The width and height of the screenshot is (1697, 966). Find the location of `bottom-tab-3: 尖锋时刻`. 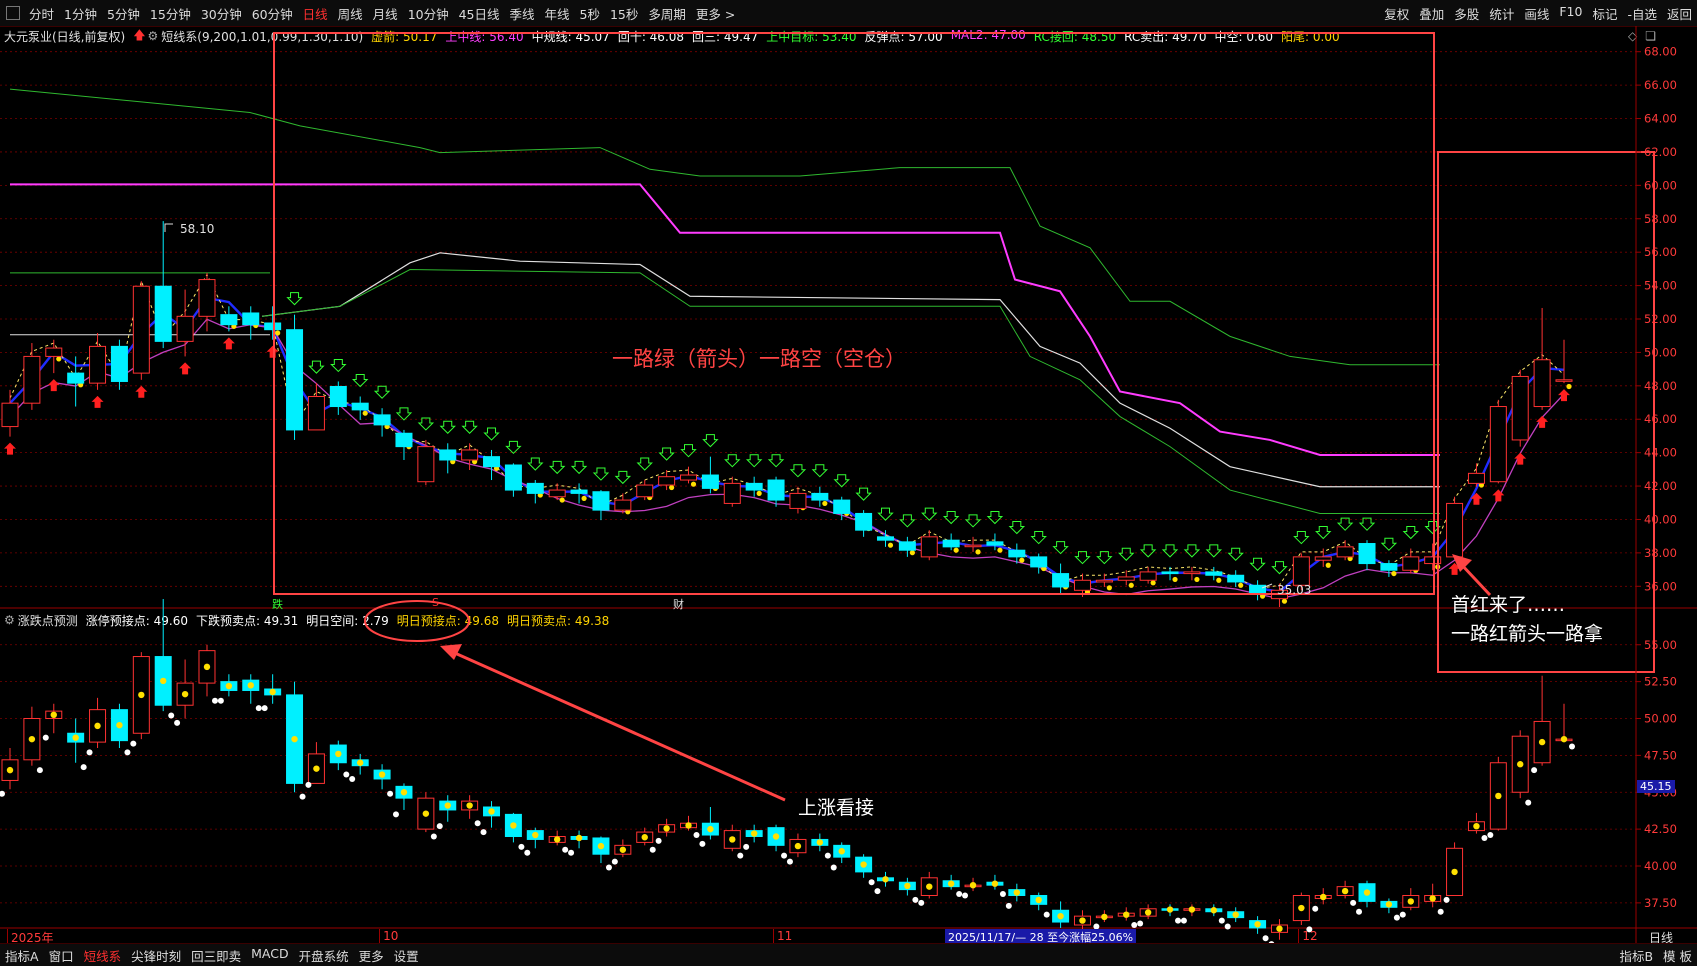

bottom-tab-3: 尖锋时刻 is located at coordinates (156, 955).